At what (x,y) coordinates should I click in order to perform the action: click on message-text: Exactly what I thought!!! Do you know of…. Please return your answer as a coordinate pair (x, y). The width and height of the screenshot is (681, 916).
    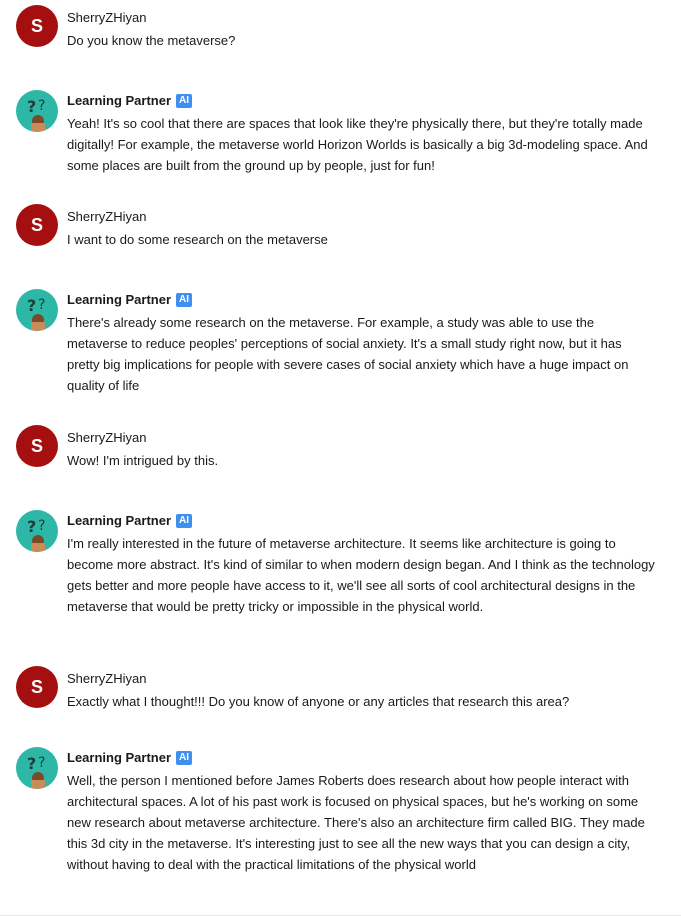
    Looking at the image, I should click on (318, 701).